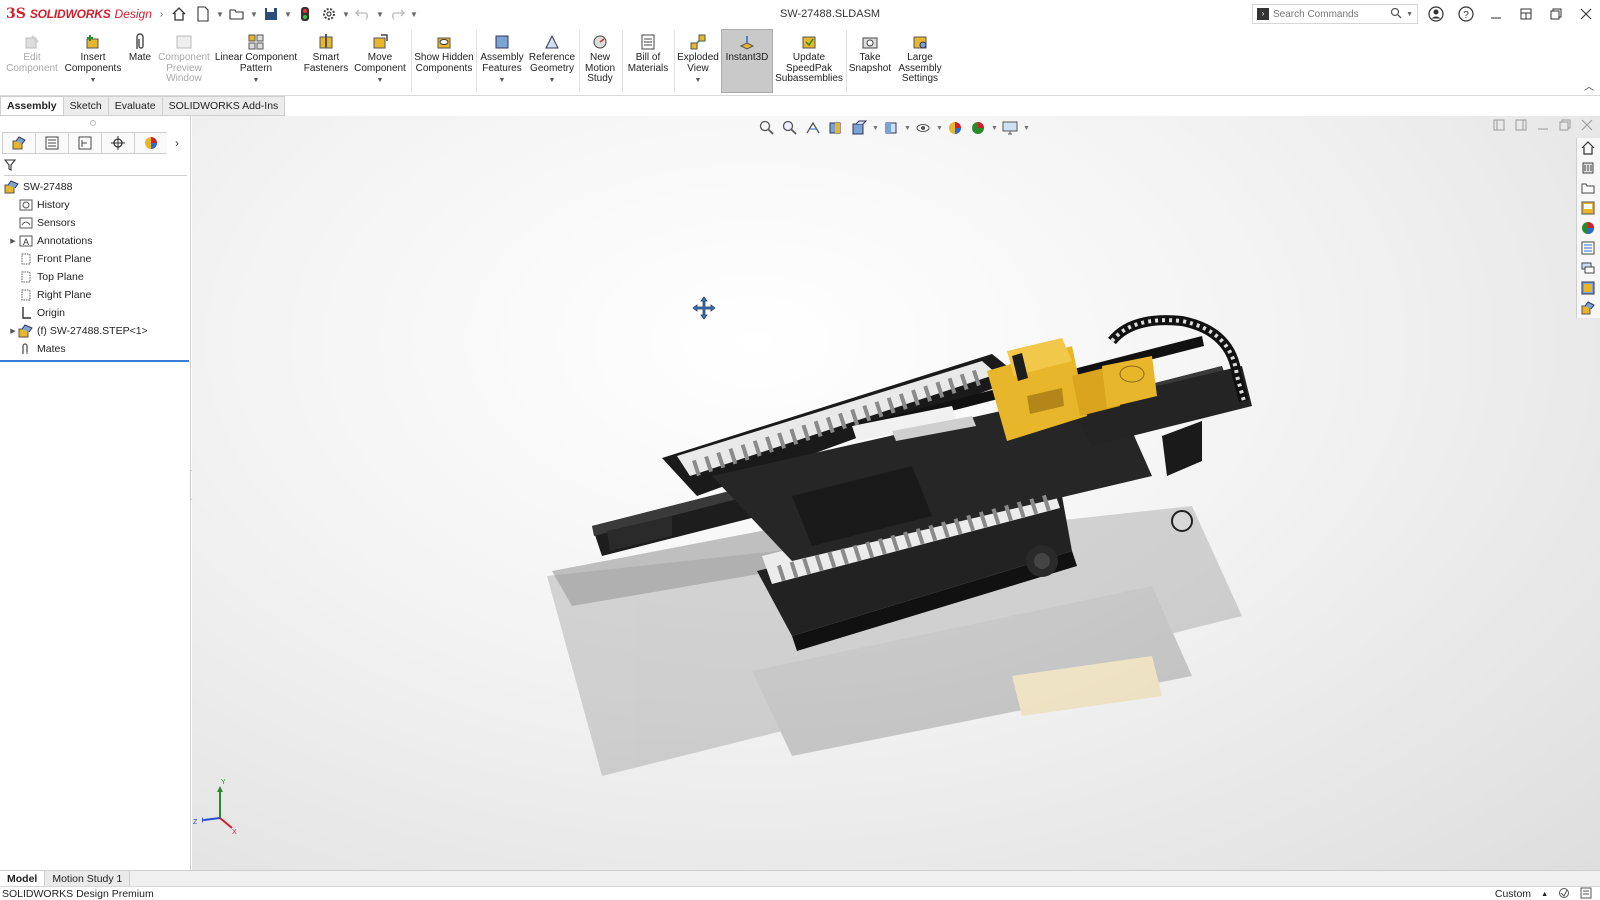  What do you see at coordinates (502, 63) in the screenshot?
I see `assembly-features-label: Assembly Features` at bounding box center [502, 63].